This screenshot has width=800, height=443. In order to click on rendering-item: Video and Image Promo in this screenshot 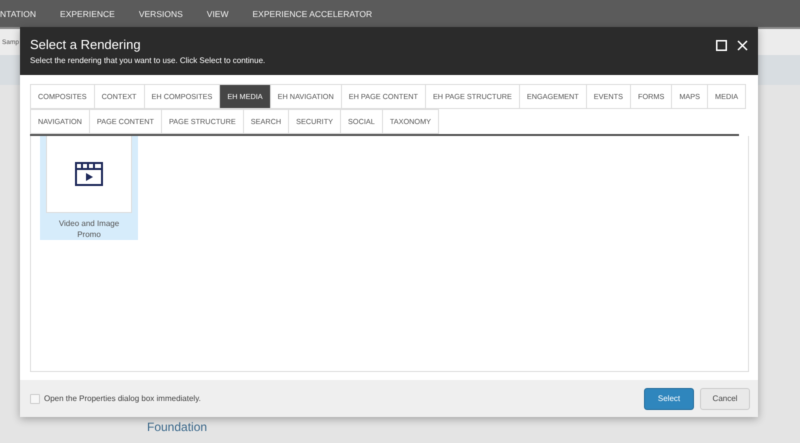, I will do `click(89, 188)`.